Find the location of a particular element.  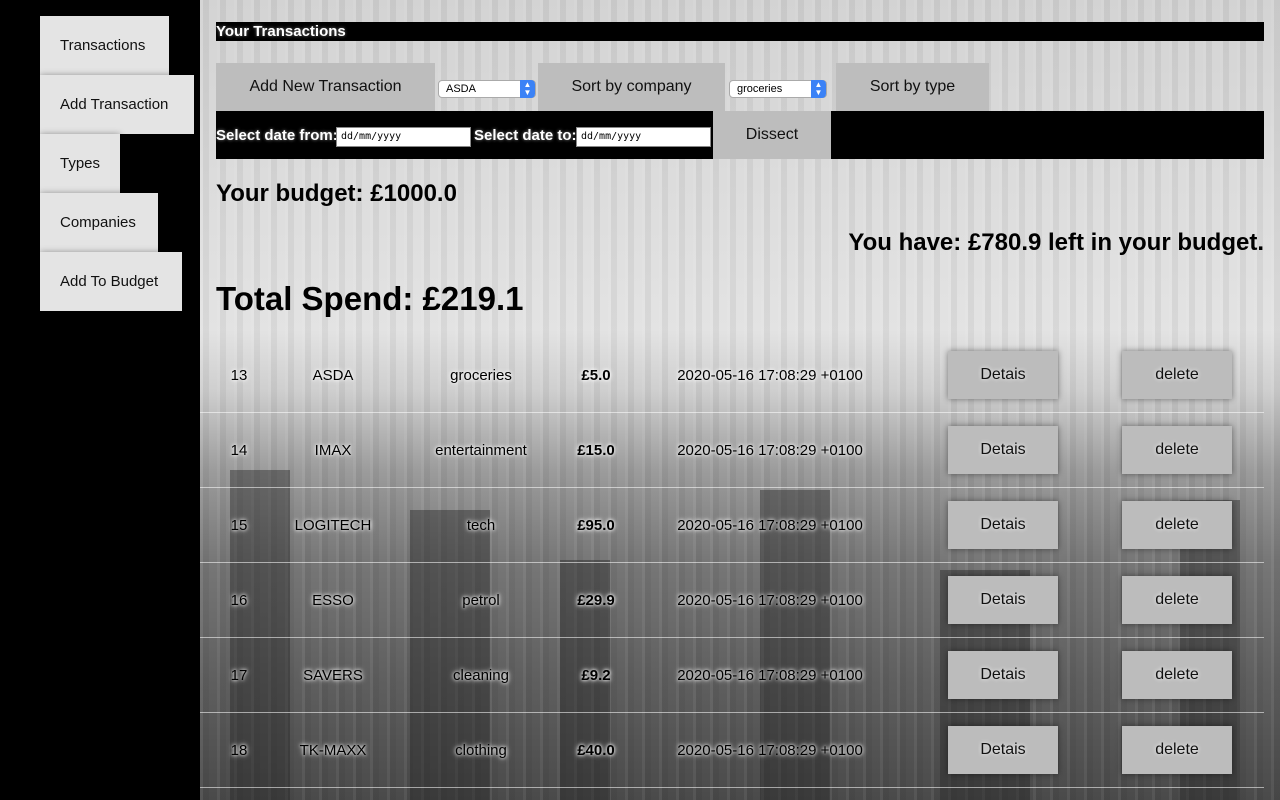

date-to-input: dd/mm/yyyy is located at coordinates (643, 137).